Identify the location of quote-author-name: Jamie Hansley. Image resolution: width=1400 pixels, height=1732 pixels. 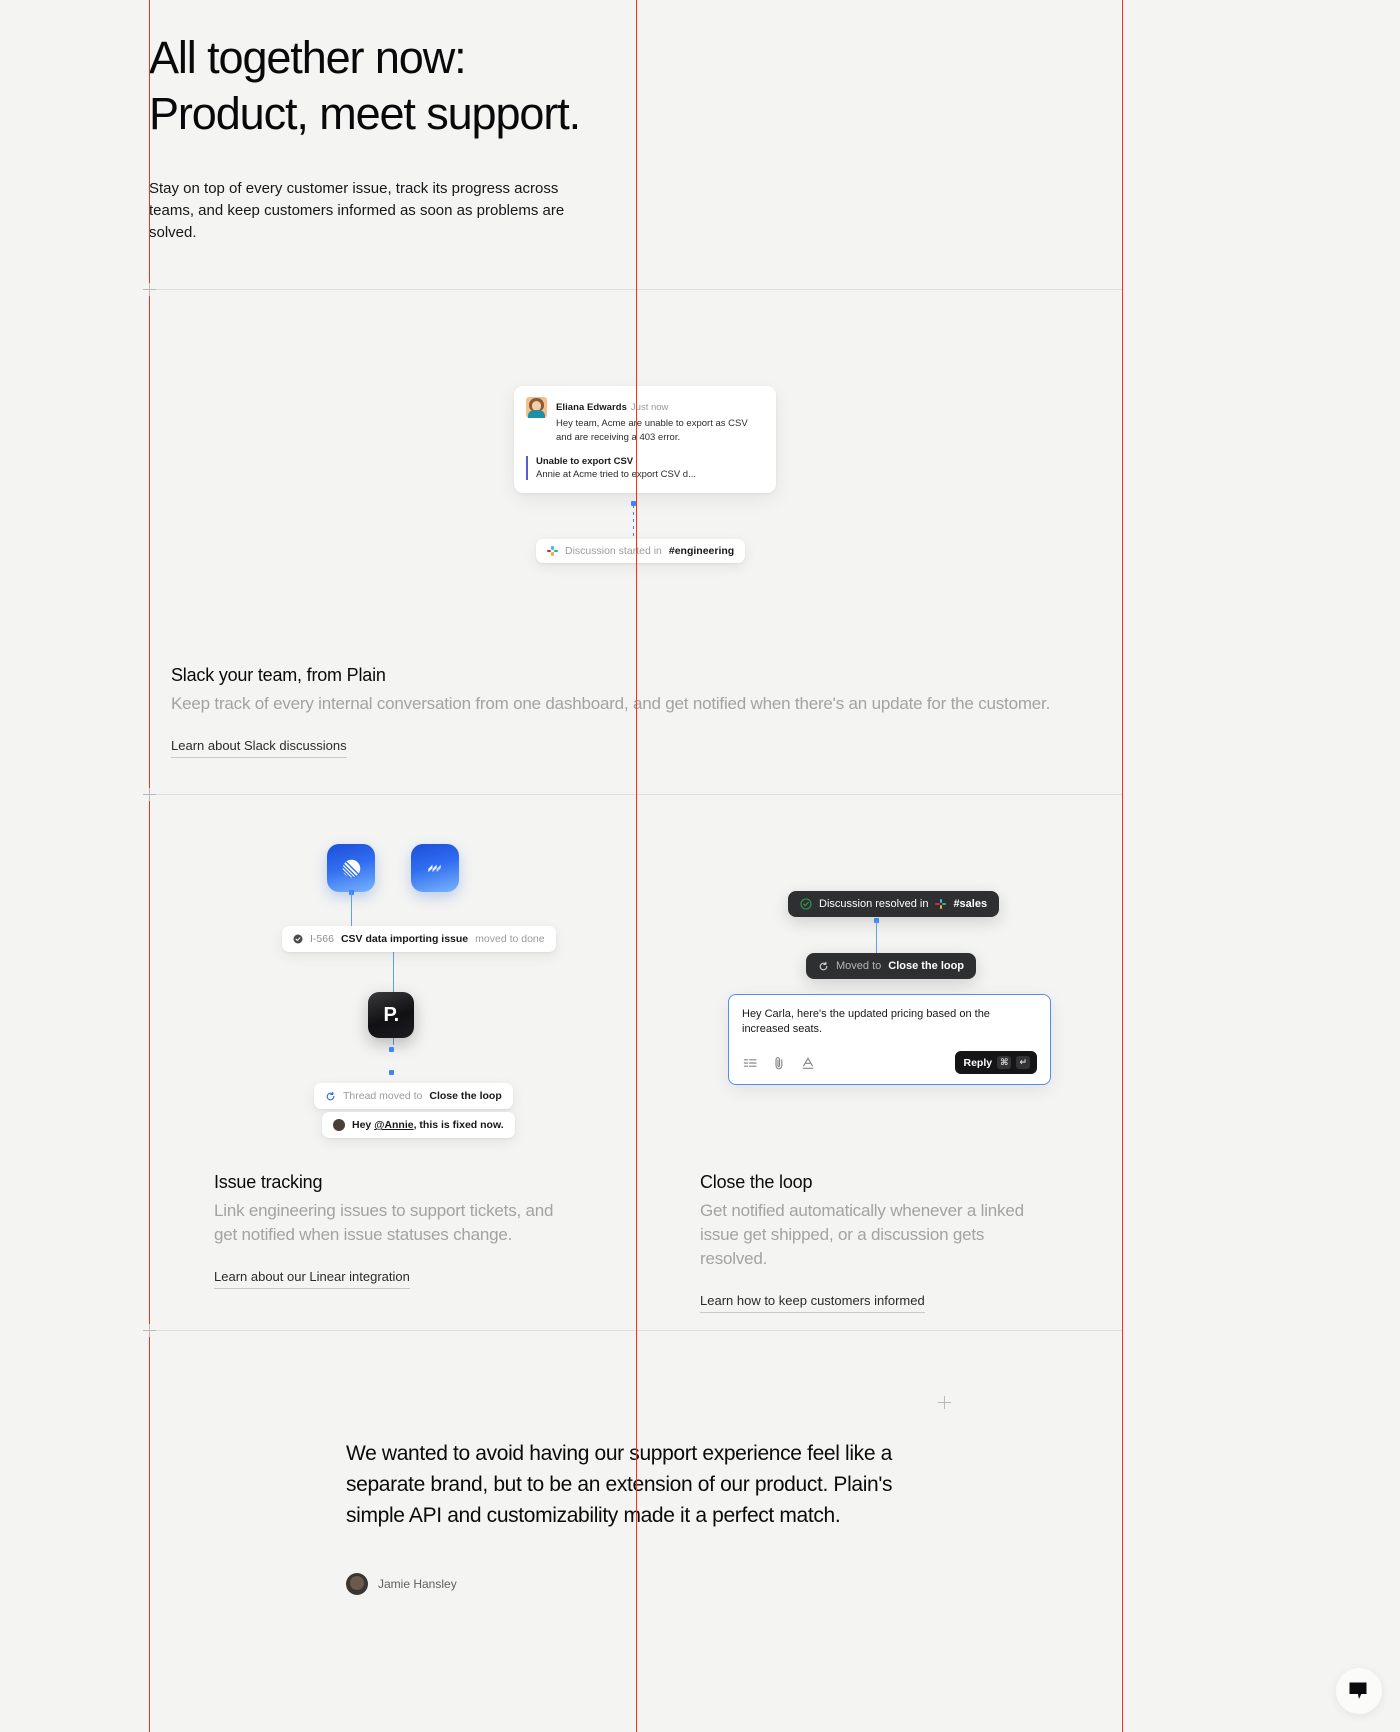
(417, 1584).